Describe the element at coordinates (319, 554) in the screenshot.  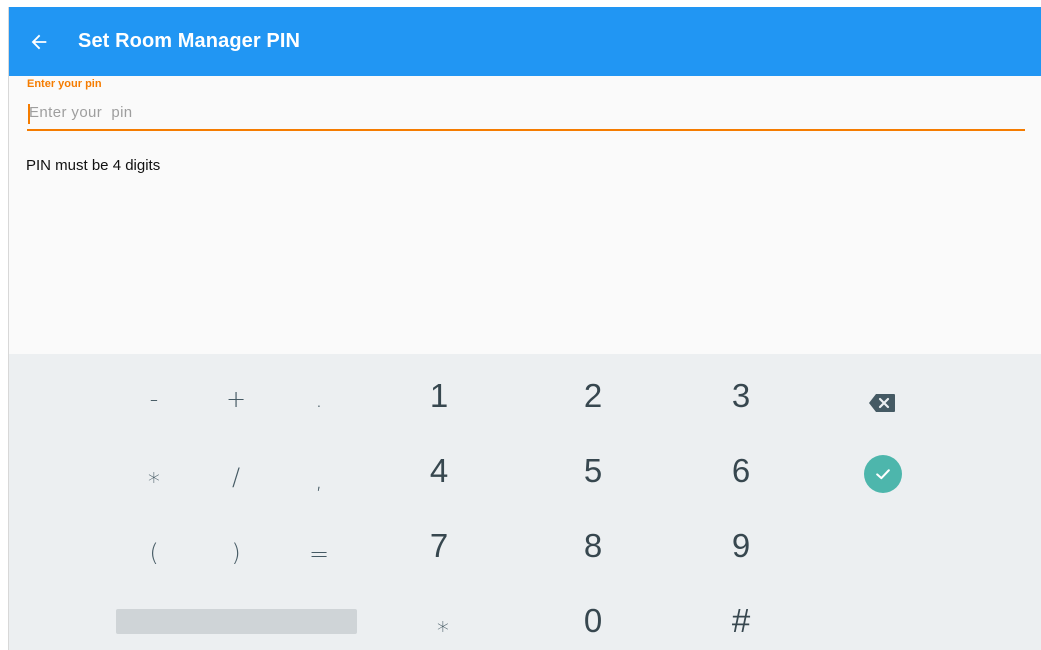
I see `key-equals: =` at that location.